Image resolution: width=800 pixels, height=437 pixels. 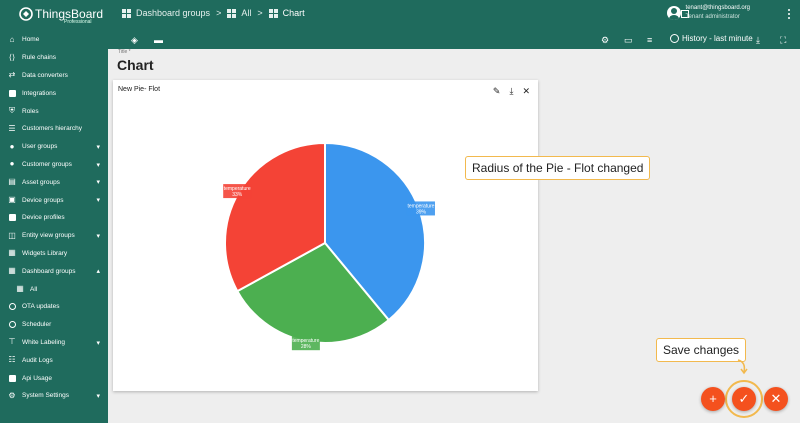 I want to click on filter-icon: ≡, so click(x=649, y=40).